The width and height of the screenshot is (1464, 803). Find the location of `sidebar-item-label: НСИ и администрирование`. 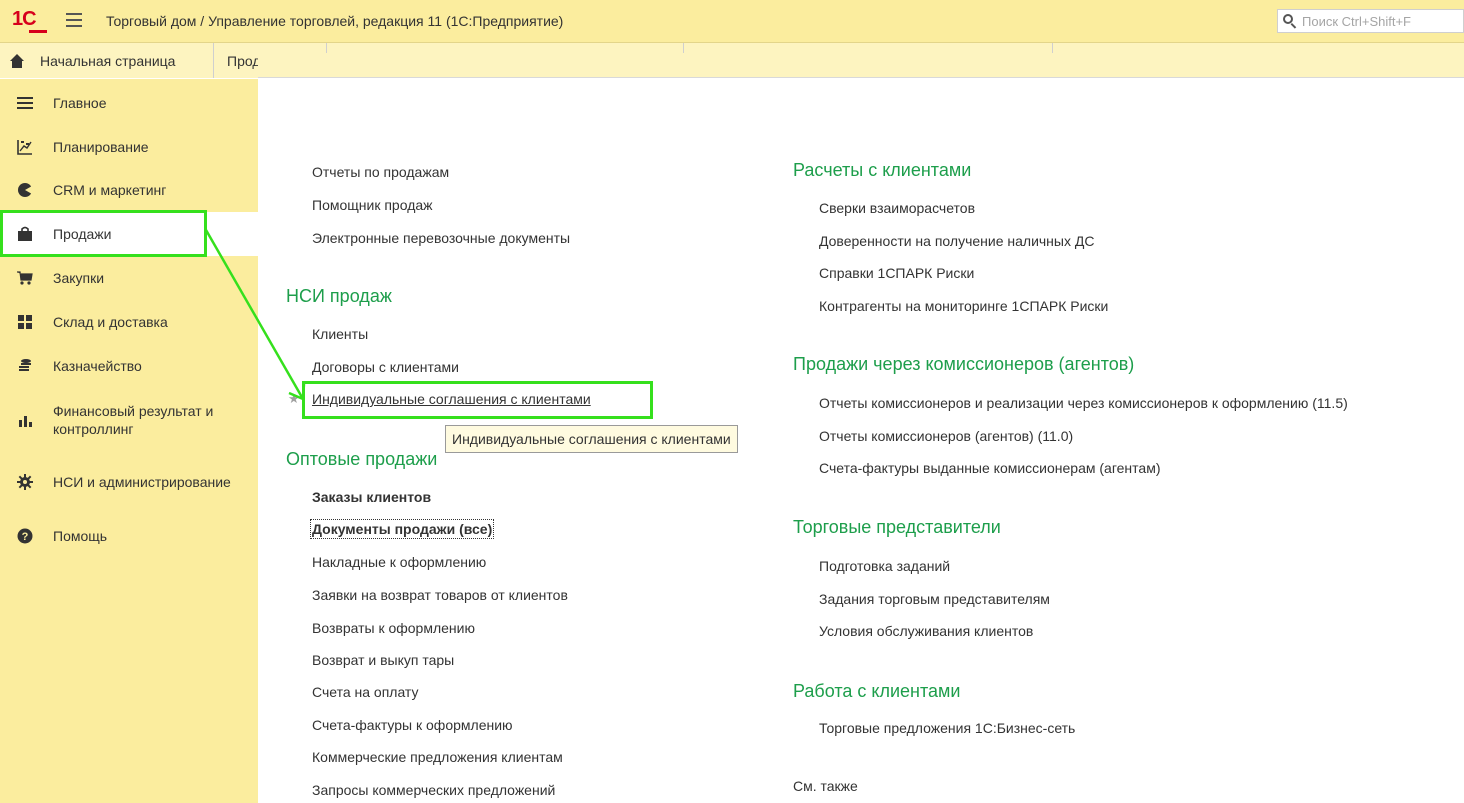

sidebar-item-label: НСИ и администрирование is located at coordinates (142, 482).